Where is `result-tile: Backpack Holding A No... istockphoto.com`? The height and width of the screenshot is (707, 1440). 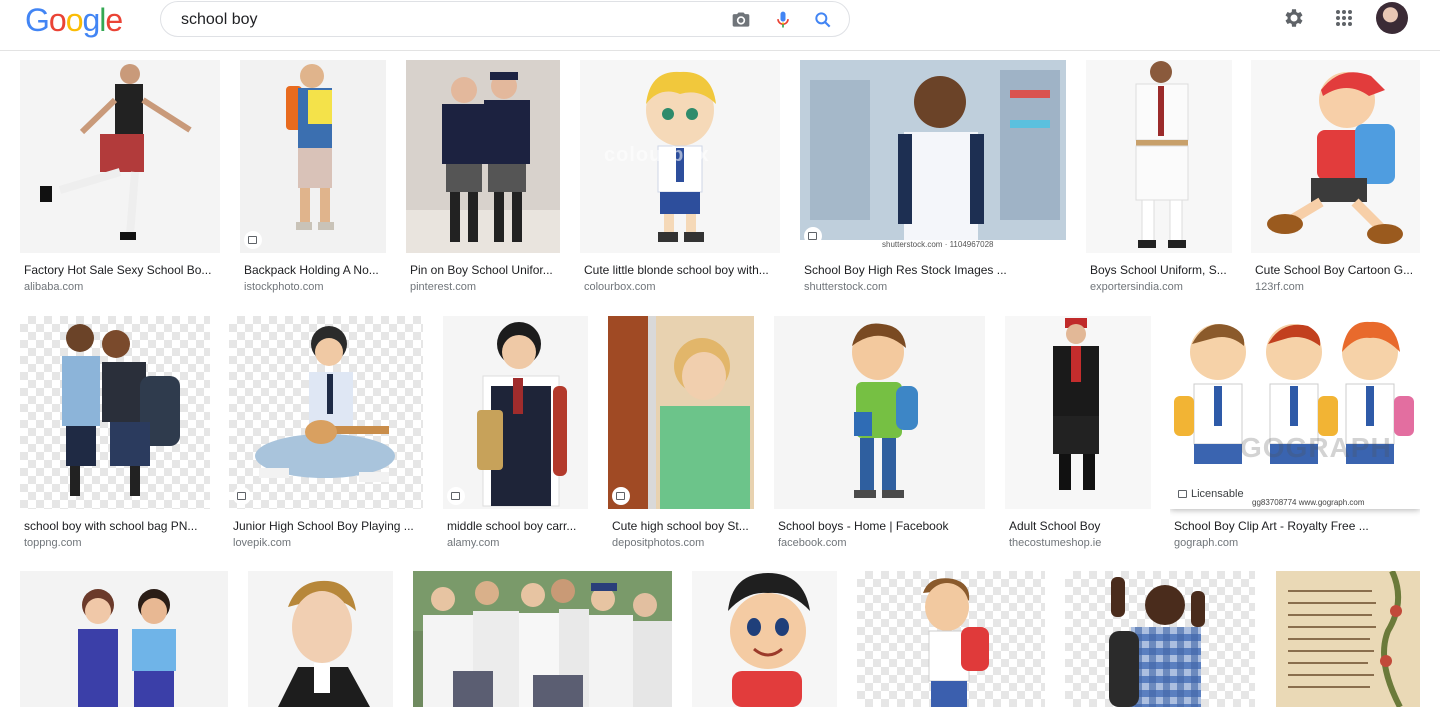
result-tile: Backpack Holding A No... istockphoto.com is located at coordinates (313, 180).